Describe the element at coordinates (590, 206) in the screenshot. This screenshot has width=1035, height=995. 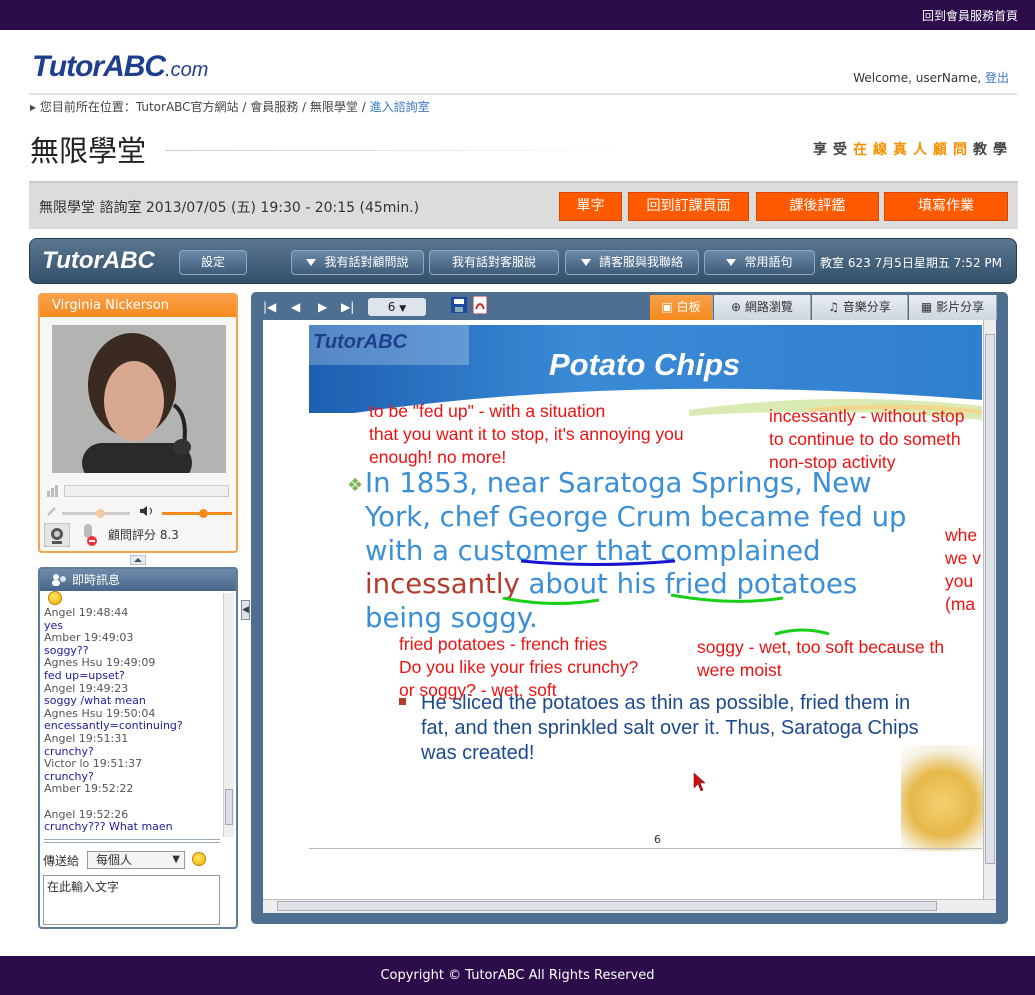
I see `vocabulary-button: 單字` at that location.